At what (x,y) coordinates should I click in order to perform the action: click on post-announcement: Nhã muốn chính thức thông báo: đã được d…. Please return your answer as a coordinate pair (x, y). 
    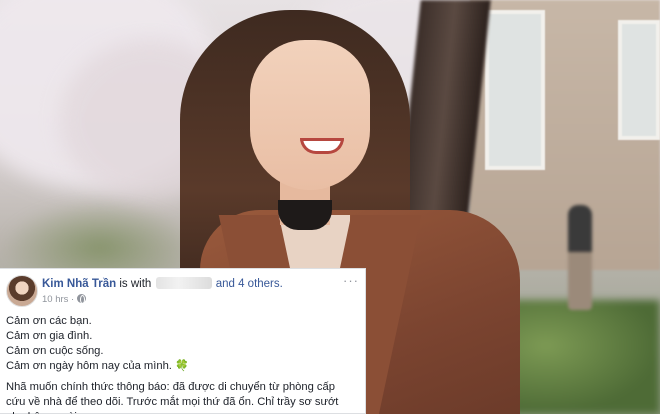
    Looking at the image, I should click on (172, 397).